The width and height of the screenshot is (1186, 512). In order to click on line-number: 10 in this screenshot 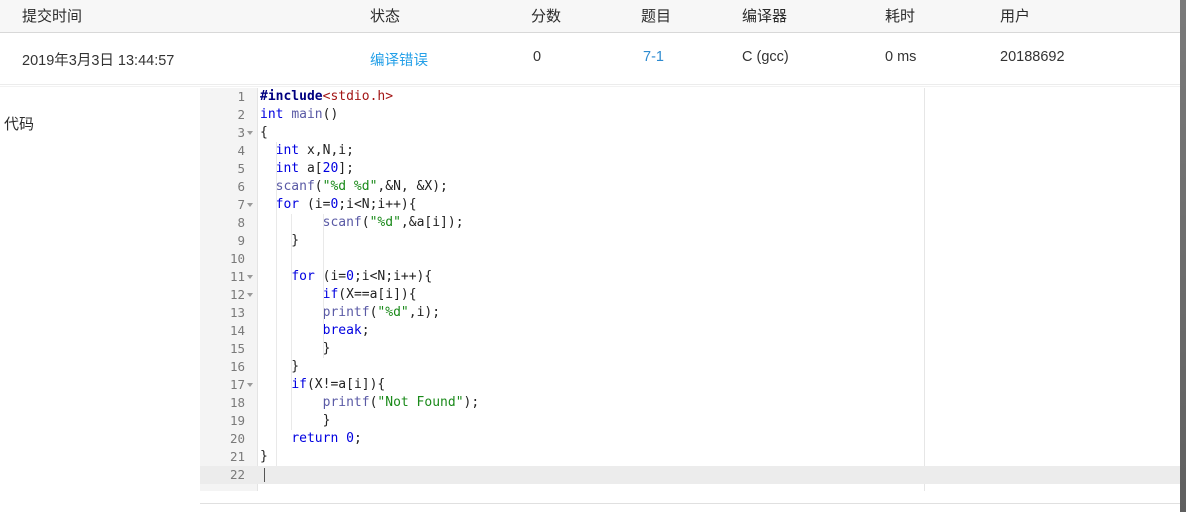, I will do `click(237, 258)`.